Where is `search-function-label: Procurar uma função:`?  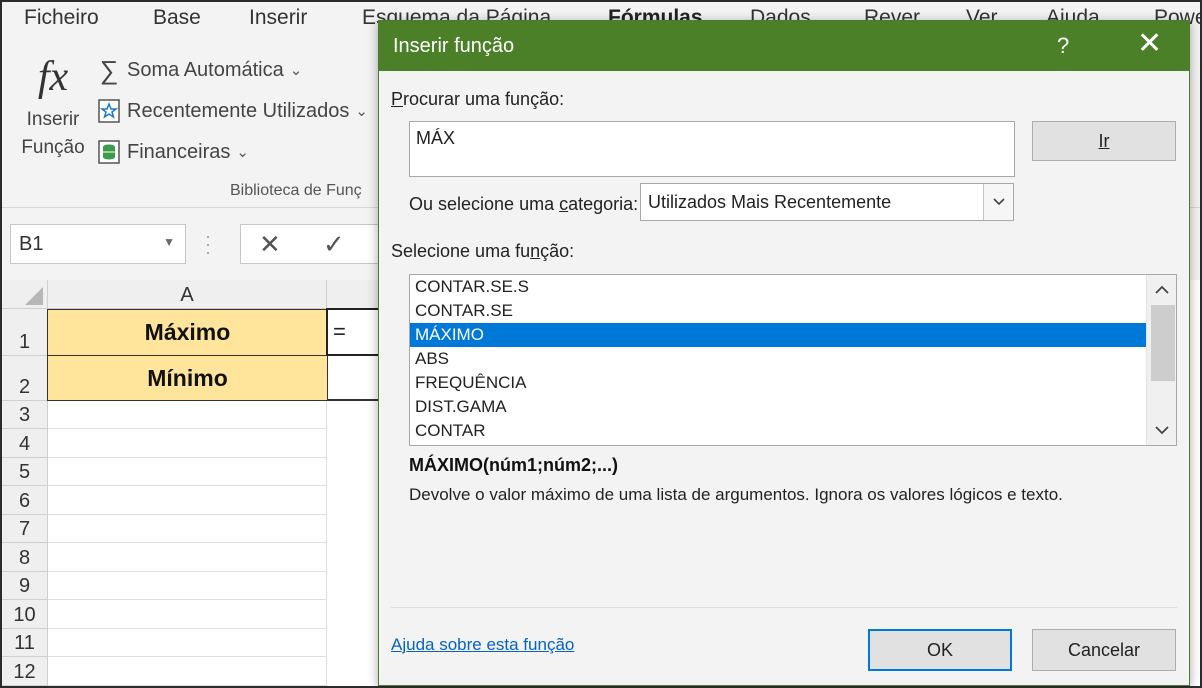 search-function-label: Procurar uma função: is located at coordinates (478, 99).